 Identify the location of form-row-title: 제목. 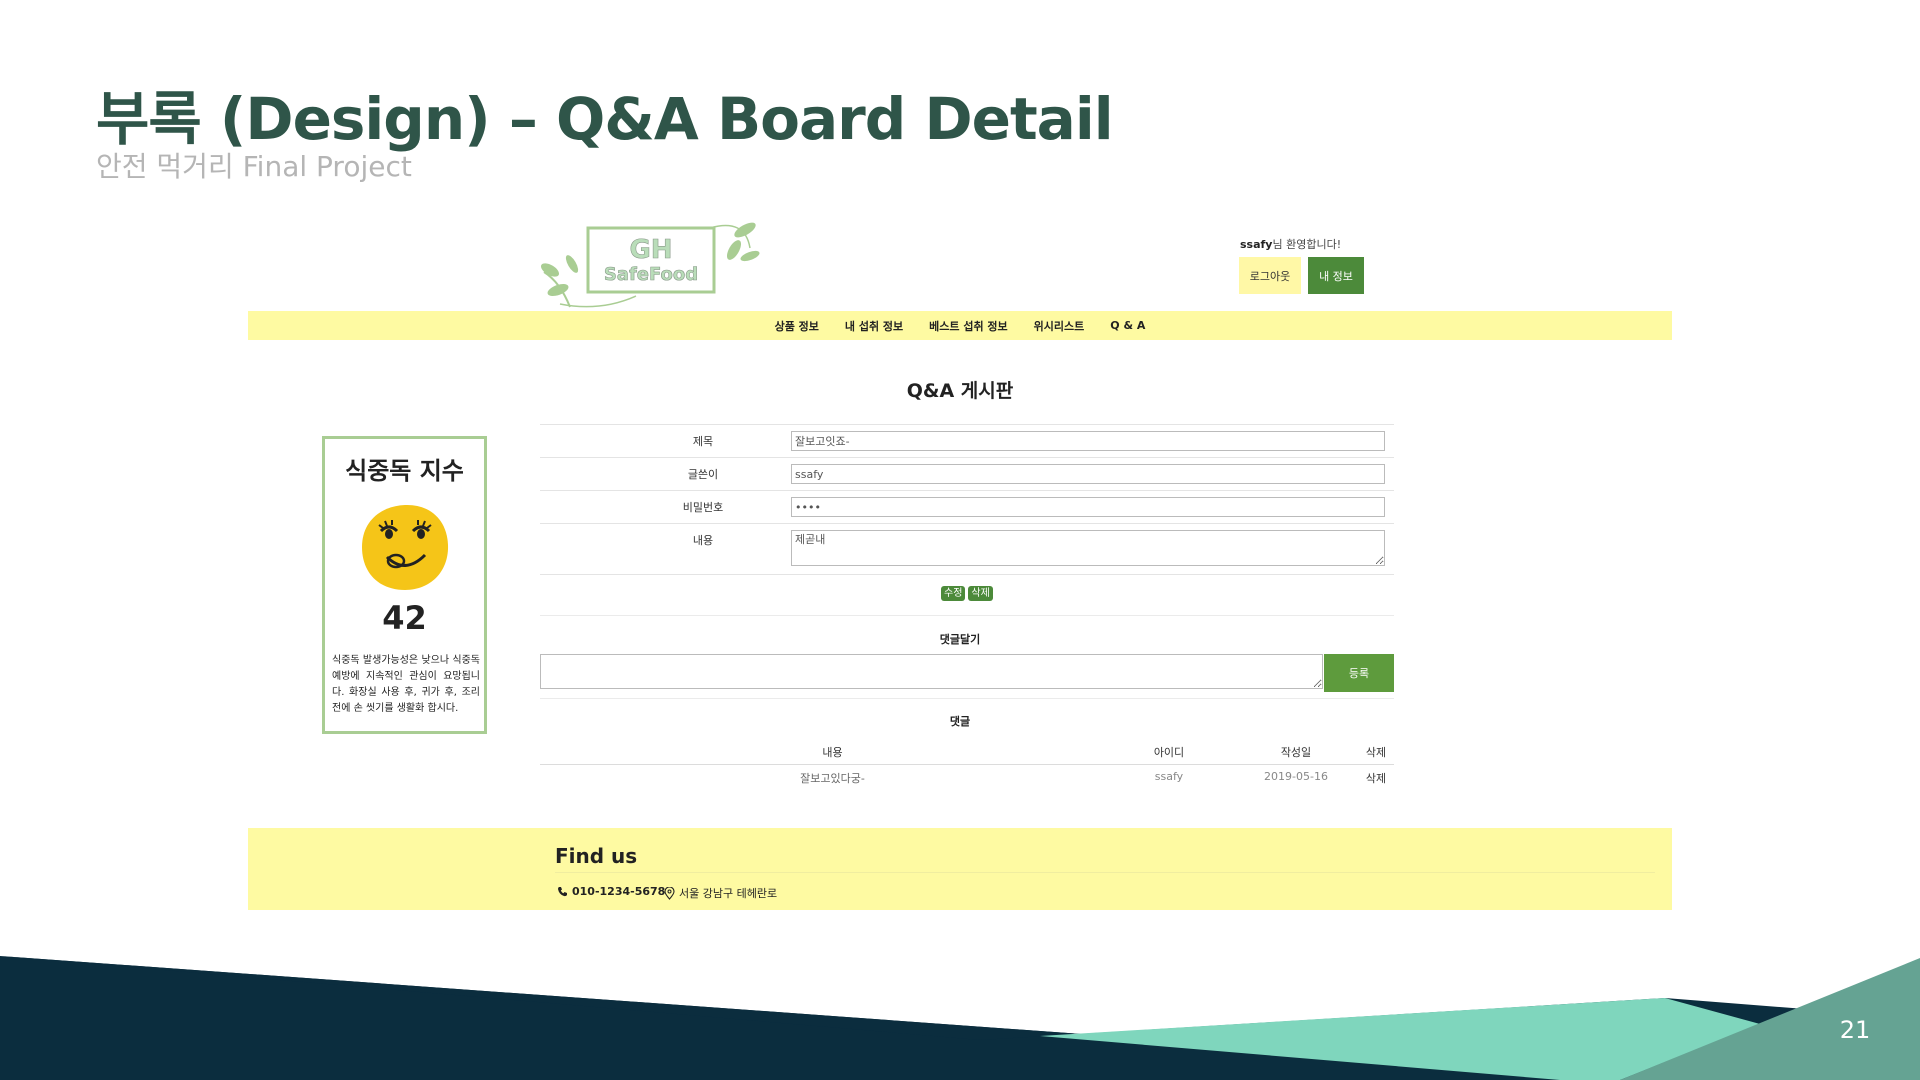
(967, 440).